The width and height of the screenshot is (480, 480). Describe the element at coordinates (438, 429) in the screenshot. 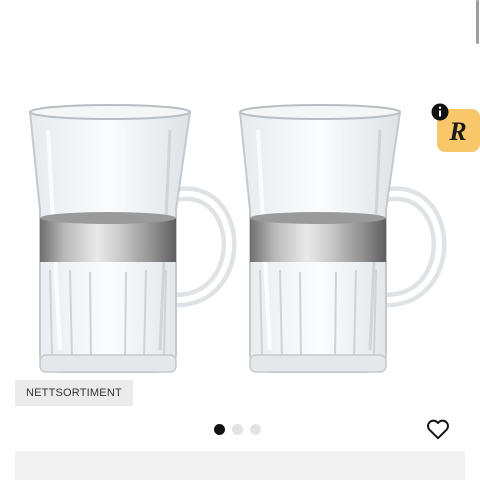

I see `favorite-heart-icon` at that location.